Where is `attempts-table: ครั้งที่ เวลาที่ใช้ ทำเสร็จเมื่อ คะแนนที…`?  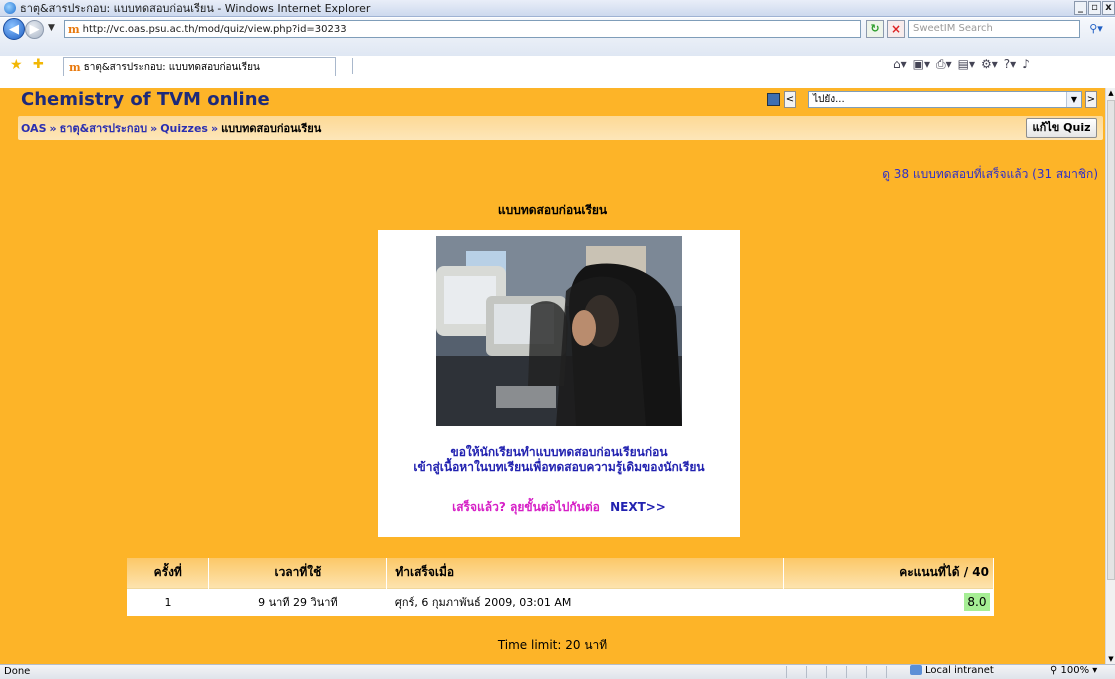
attempts-table: ครั้งที่ เวลาที่ใช้ ทำเสร็จเมื่อ คะแนนที… is located at coordinates (560, 587).